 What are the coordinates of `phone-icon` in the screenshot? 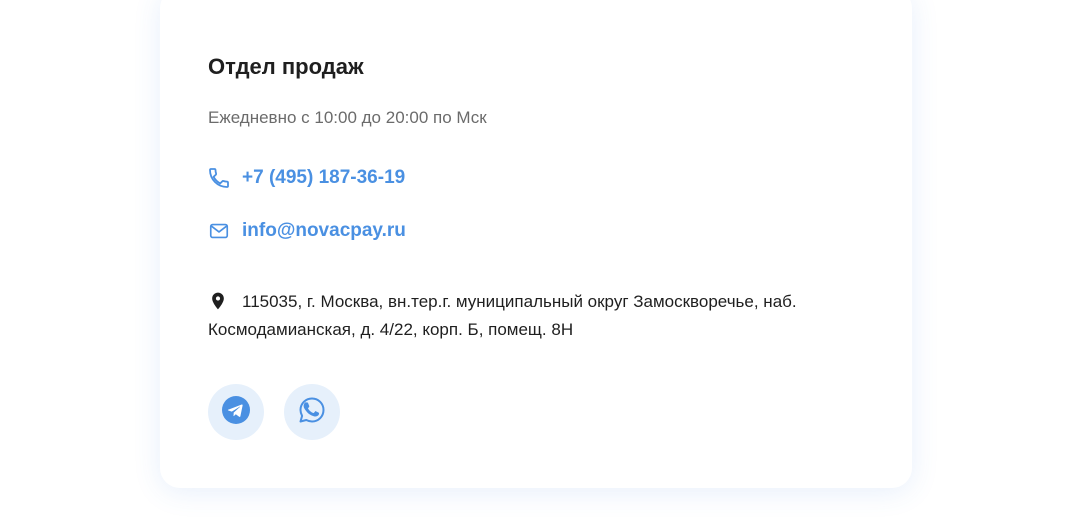 It's located at (219, 178).